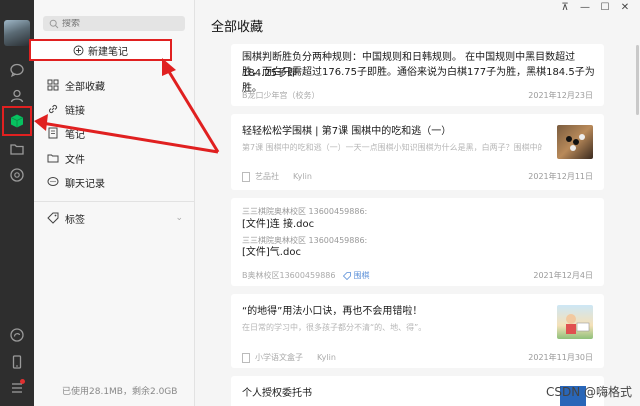 This screenshot has width=640, height=406. I want to click on miniprogram-icon, so click(17, 335).